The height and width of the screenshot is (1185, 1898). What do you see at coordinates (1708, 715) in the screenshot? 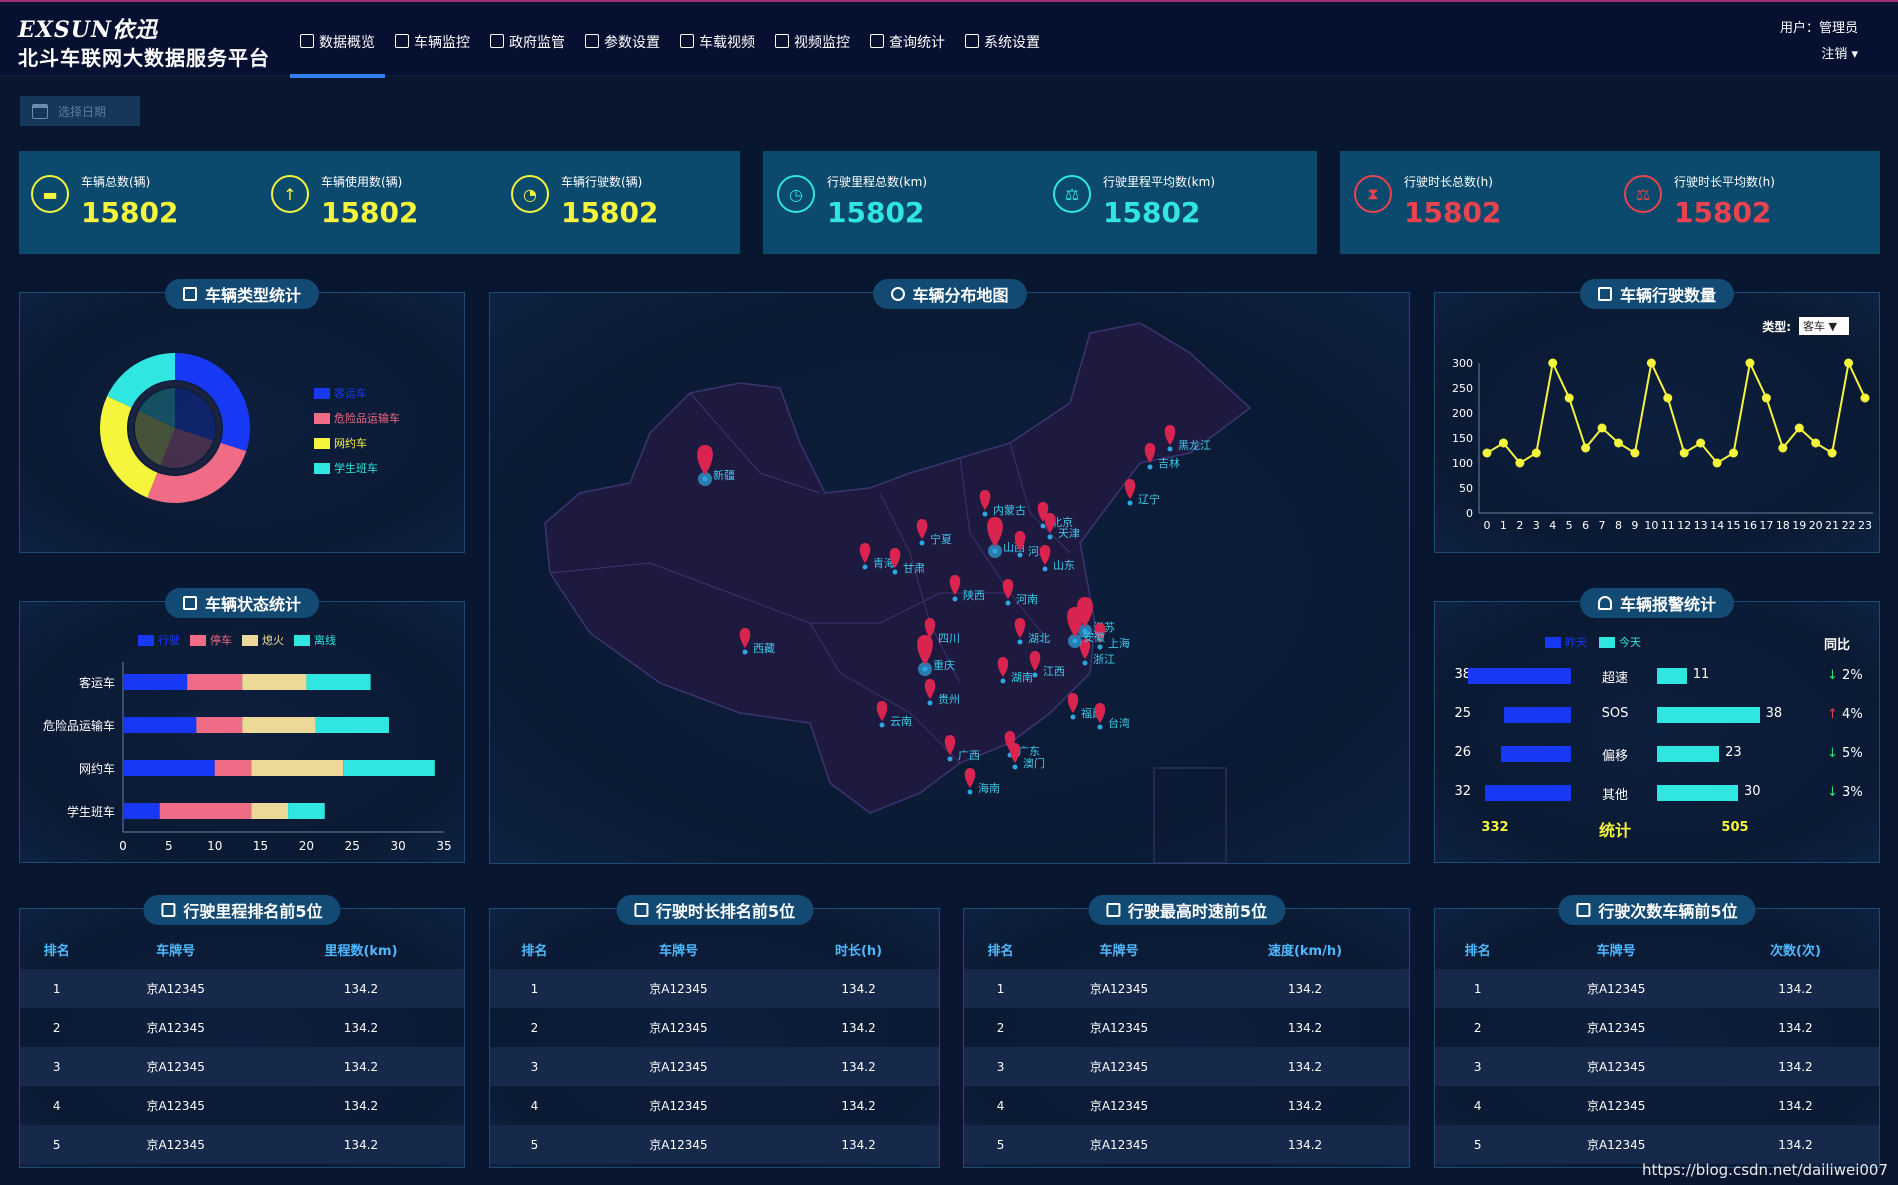
I see `alarm-today-bar` at bounding box center [1708, 715].